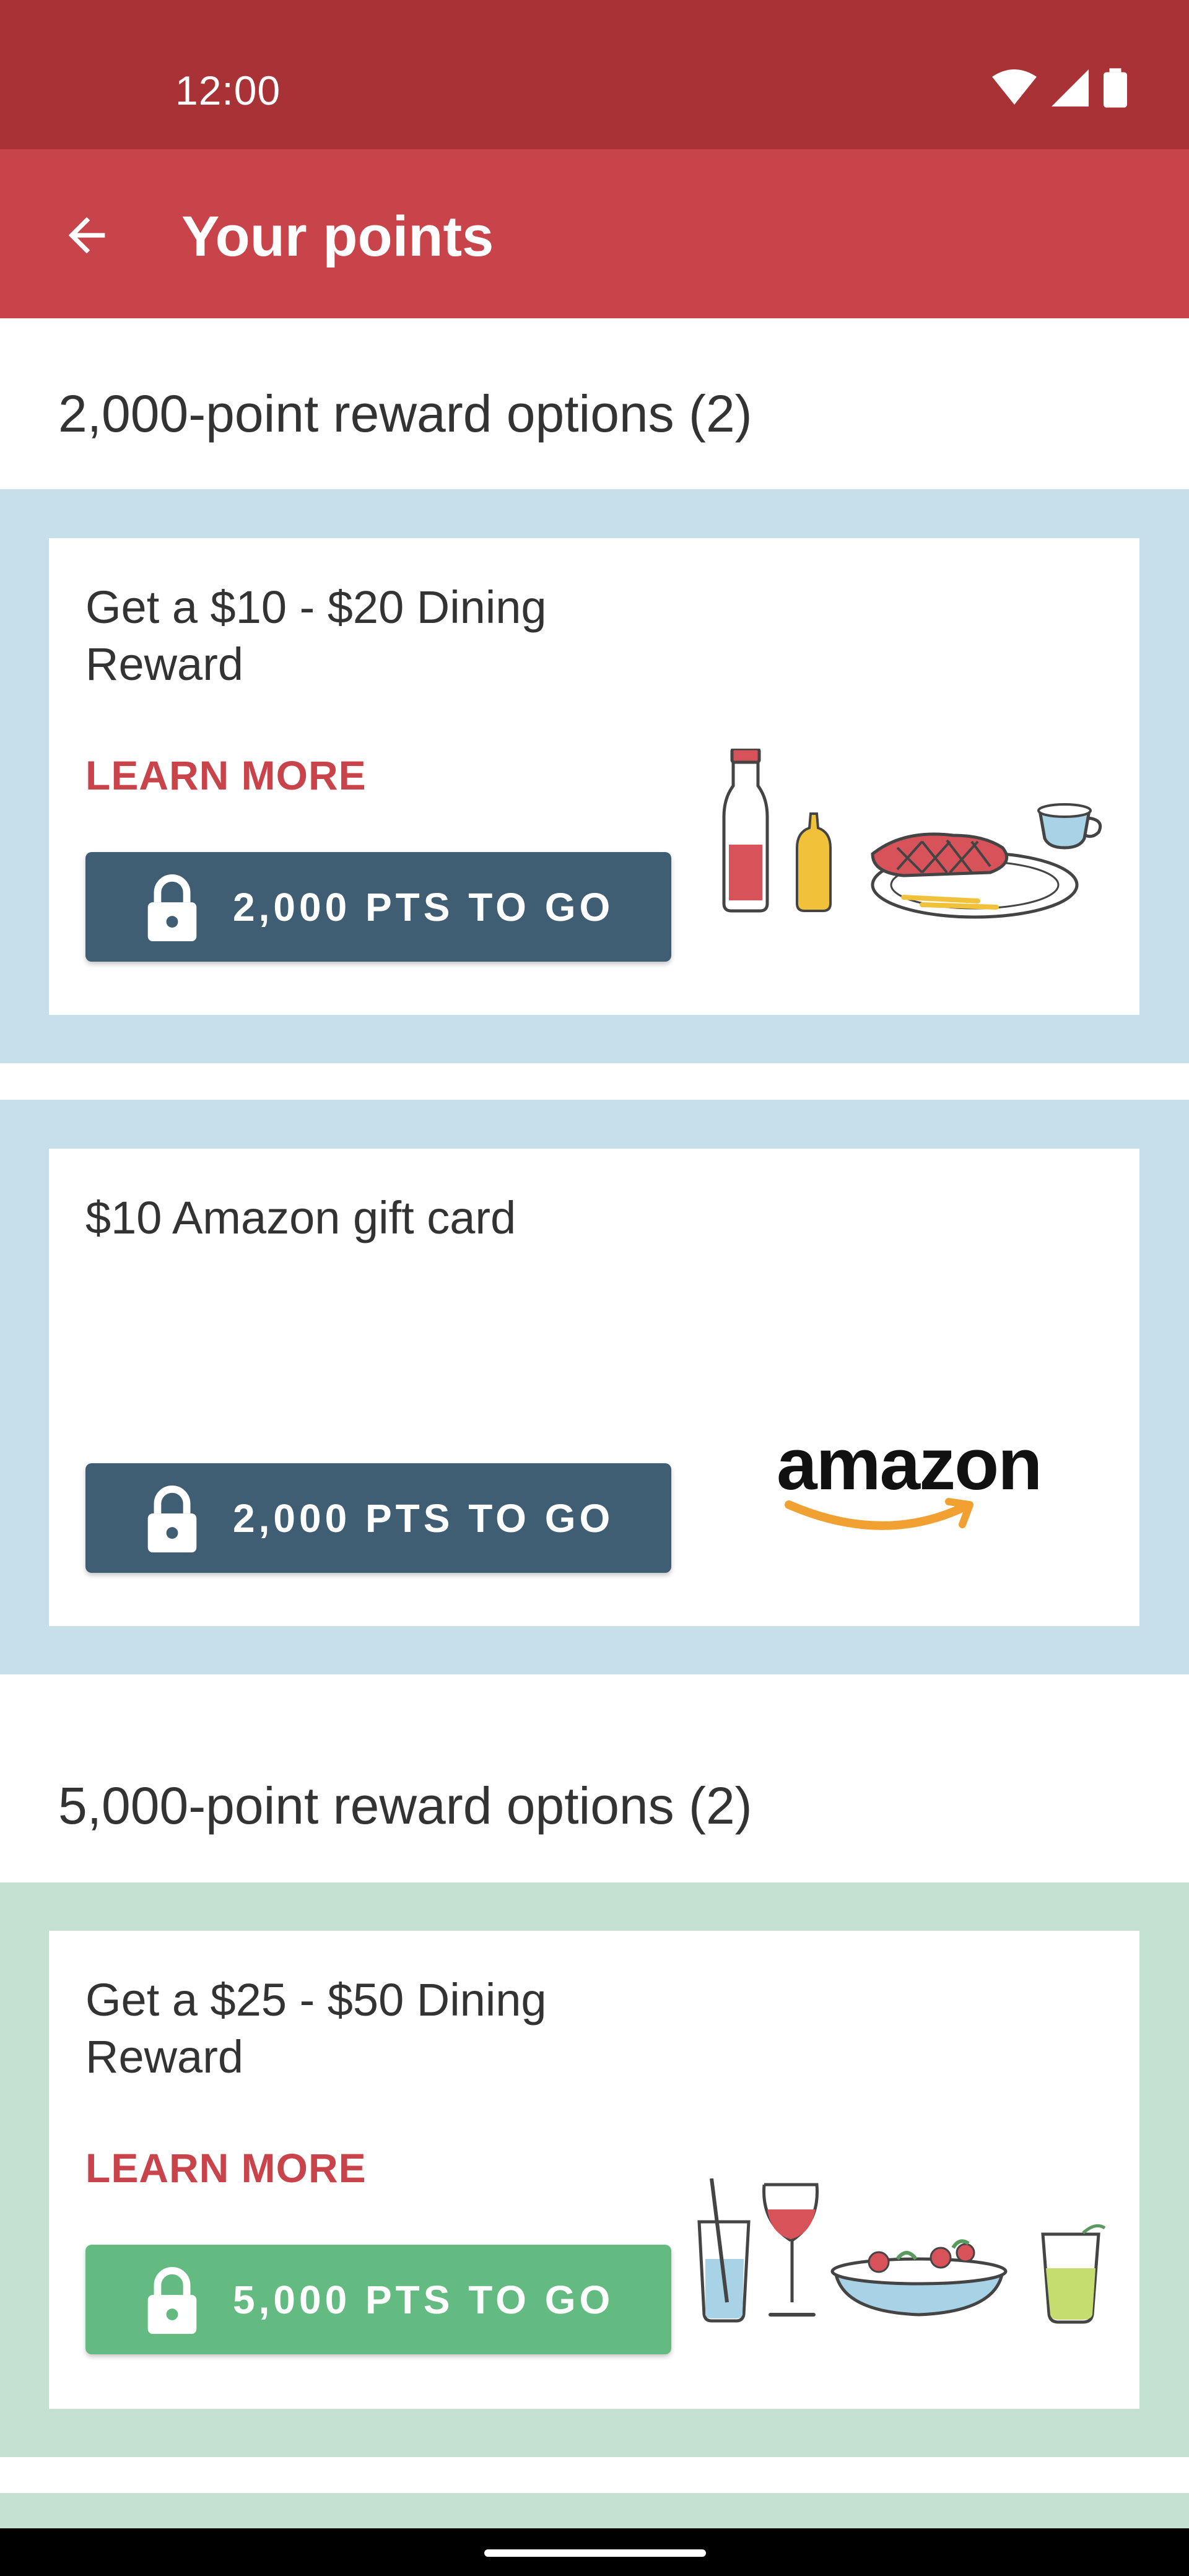 The image size is (1189, 2576). Describe the element at coordinates (1115, 88) in the screenshot. I see `battery-icon` at that location.